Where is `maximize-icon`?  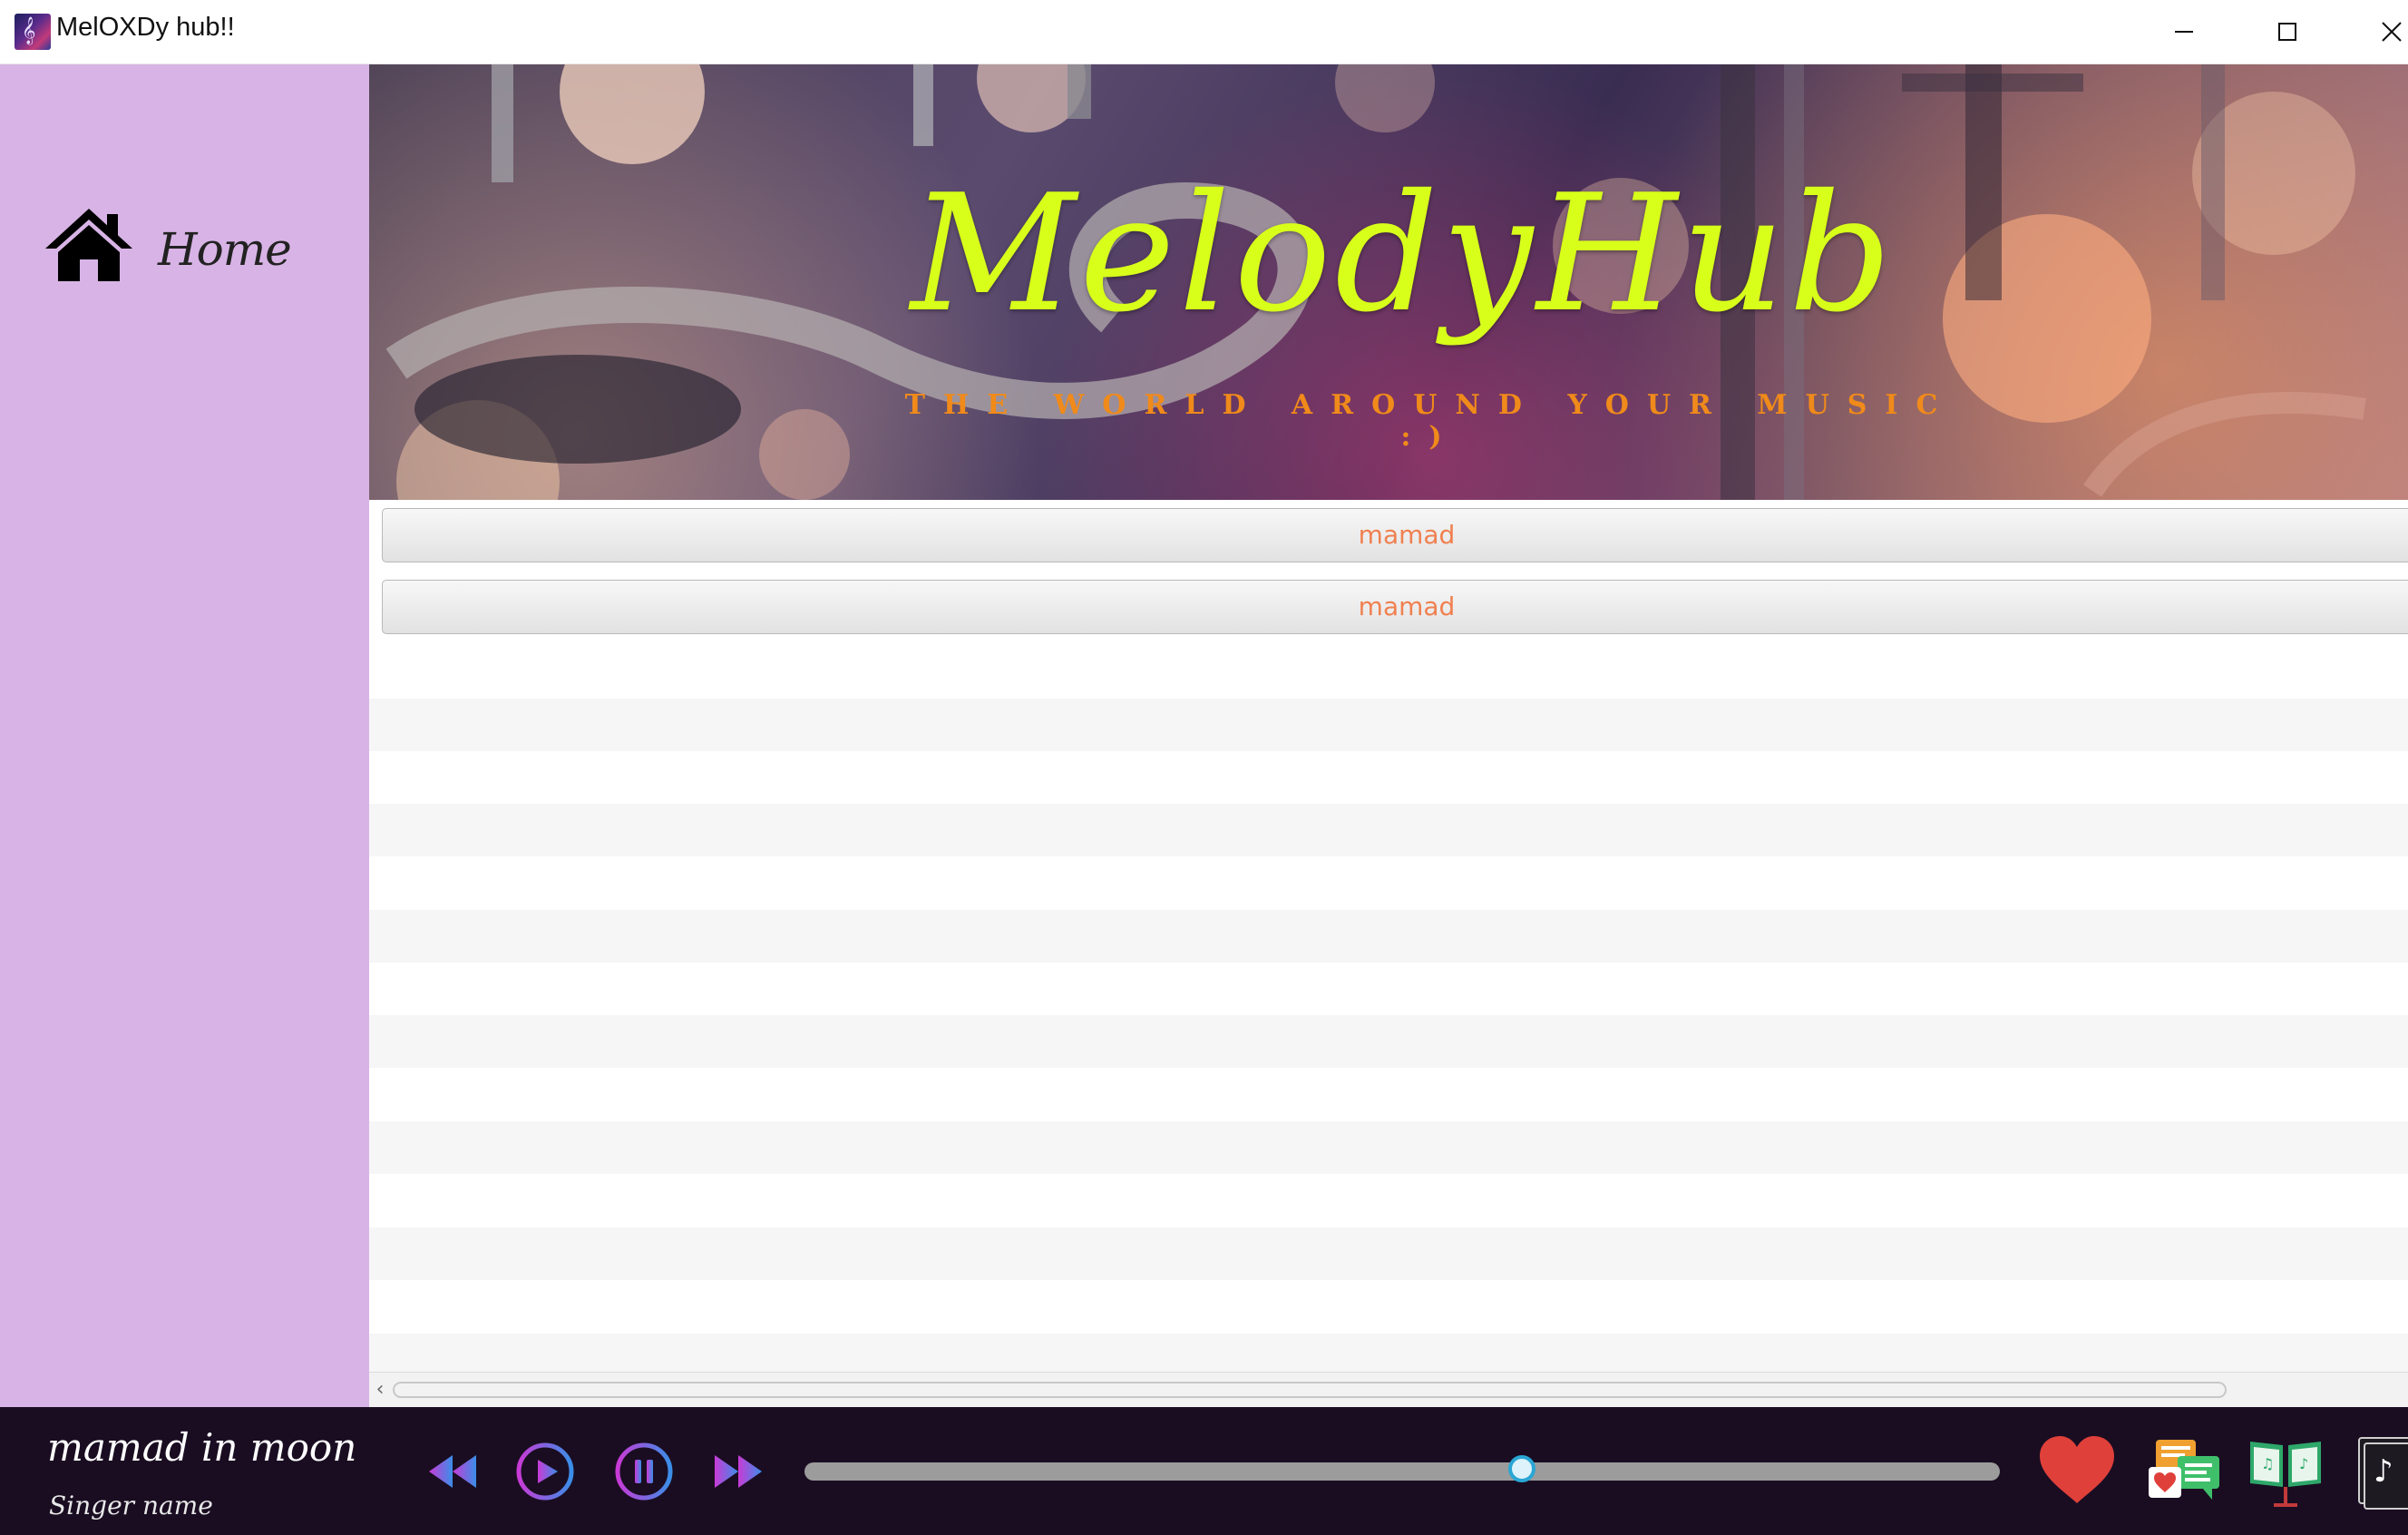 maximize-icon is located at coordinates (2287, 32).